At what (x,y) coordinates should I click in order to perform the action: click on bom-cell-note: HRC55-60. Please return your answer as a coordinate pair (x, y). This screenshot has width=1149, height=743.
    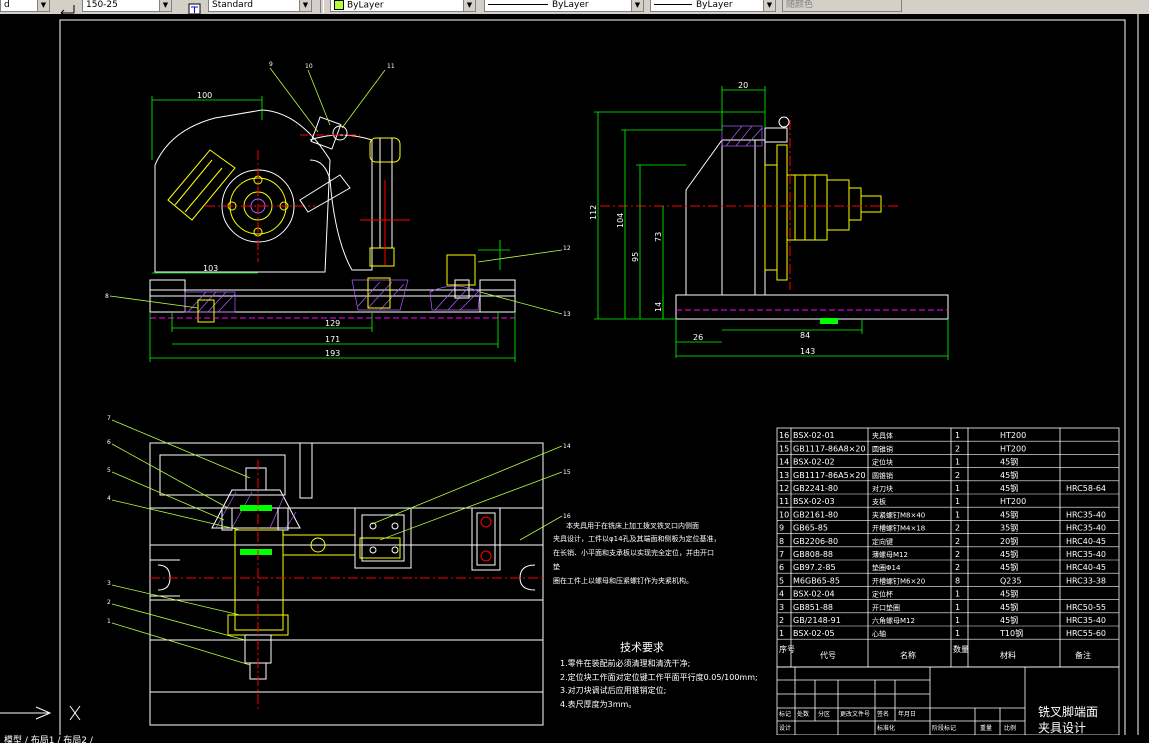
    Looking at the image, I should click on (1086, 633).